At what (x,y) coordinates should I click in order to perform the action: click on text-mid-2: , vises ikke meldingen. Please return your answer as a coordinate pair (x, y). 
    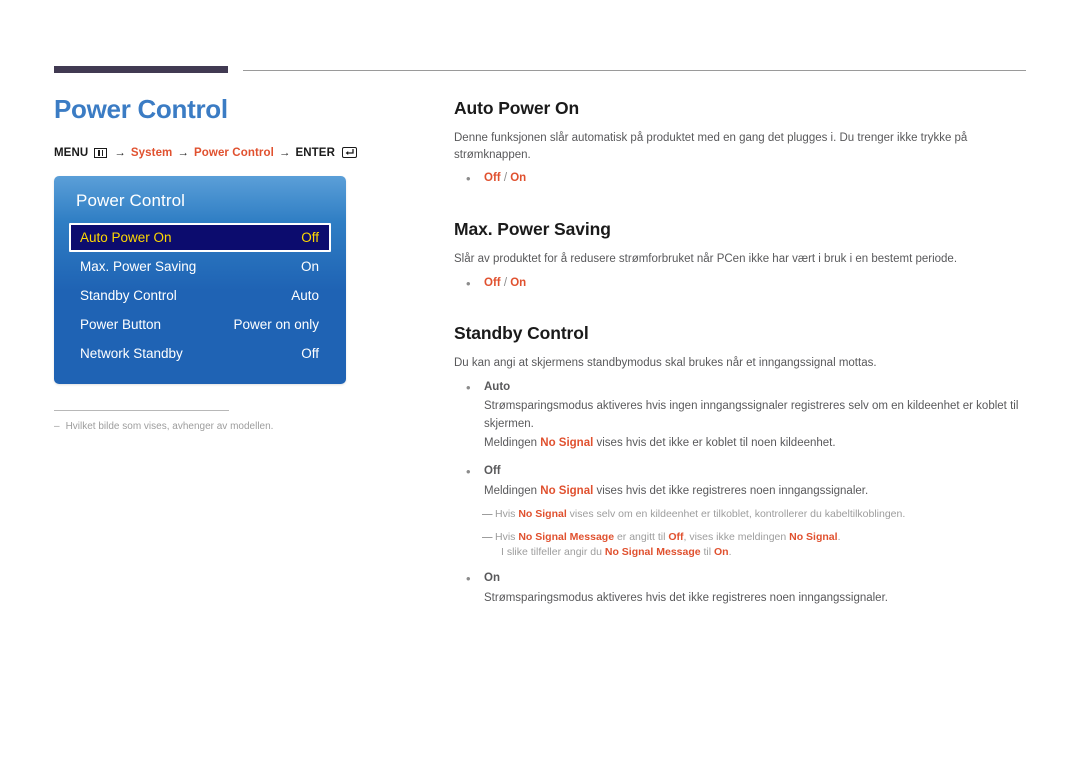
    Looking at the image, I should click on (736, 536).